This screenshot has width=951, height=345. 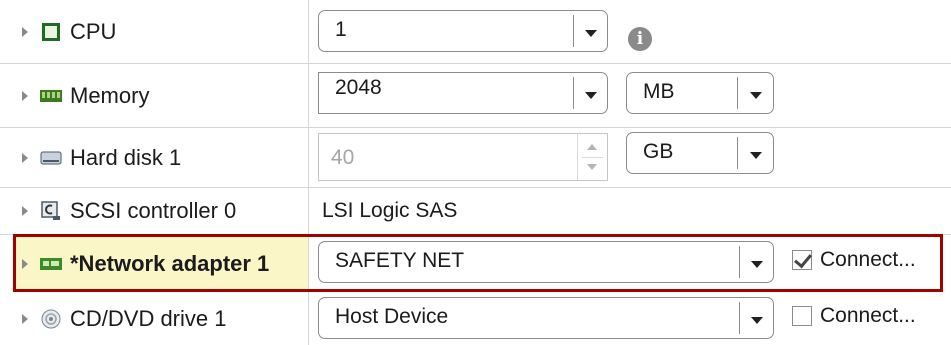 What do you see at coordinates (700, 153) in the screenshot?
I see `disk-unit-dropdown: GB` at bounding box center [700, 153].